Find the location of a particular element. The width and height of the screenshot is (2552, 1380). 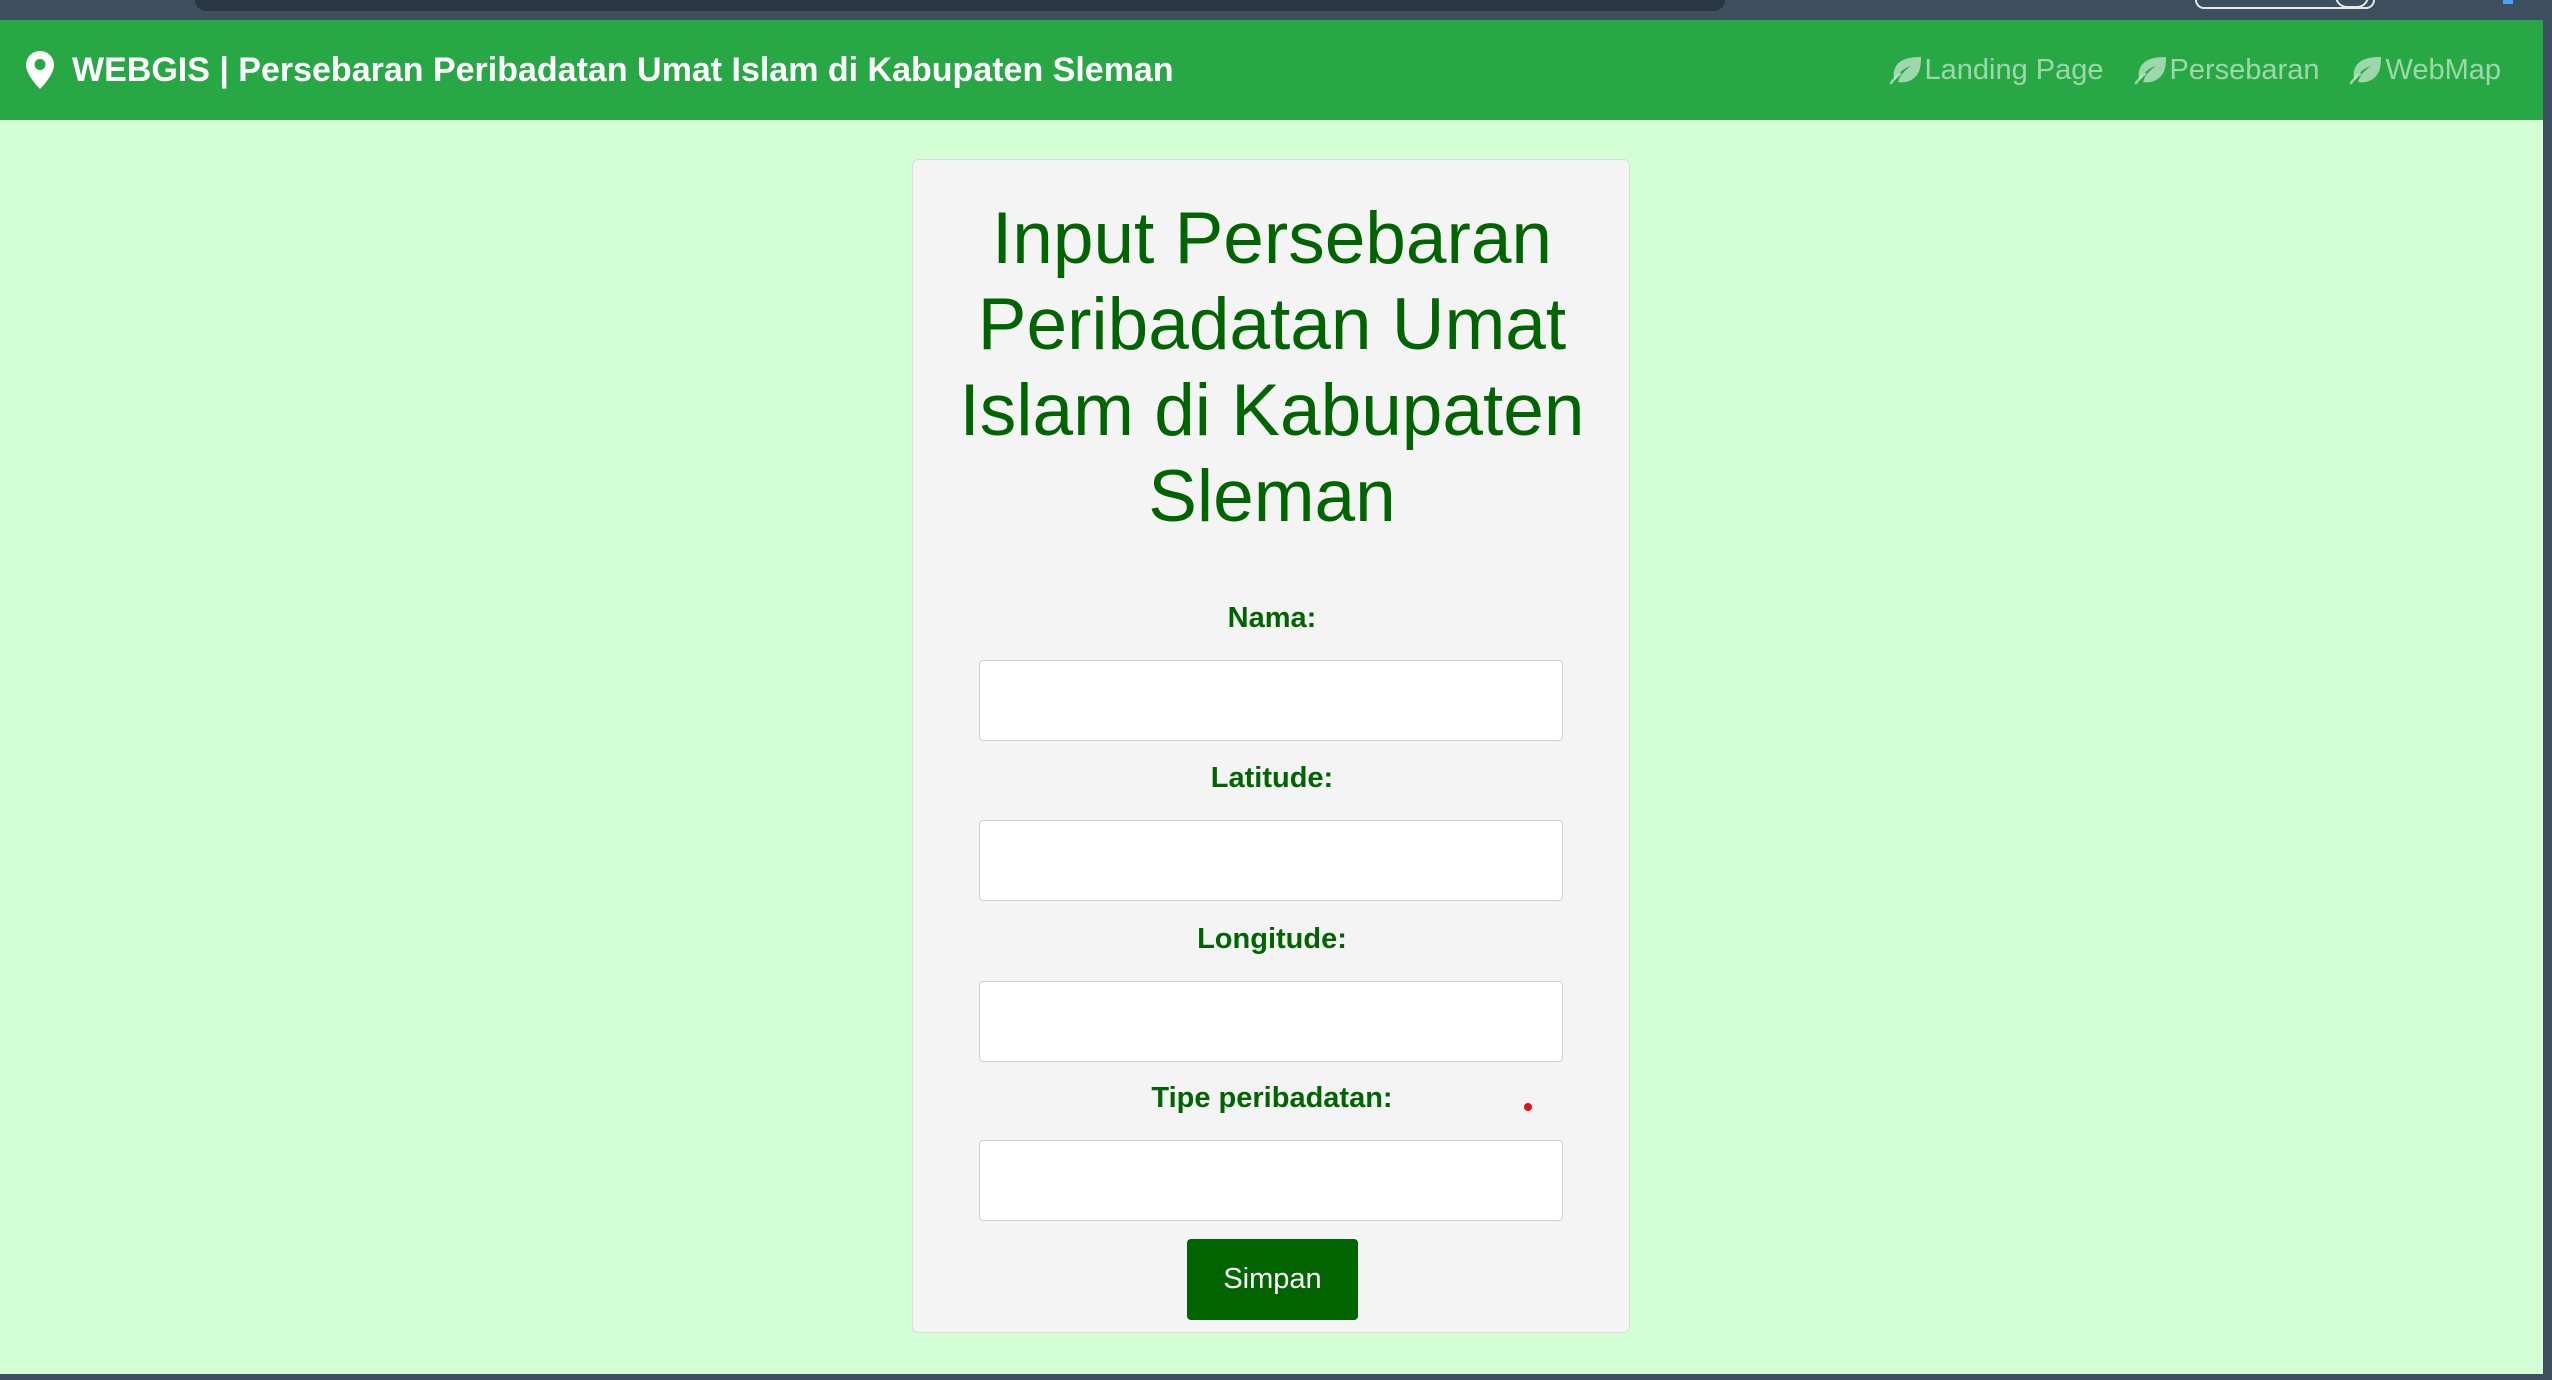

nav-link-label: Persebaran is located at coordinates (2244, 69).